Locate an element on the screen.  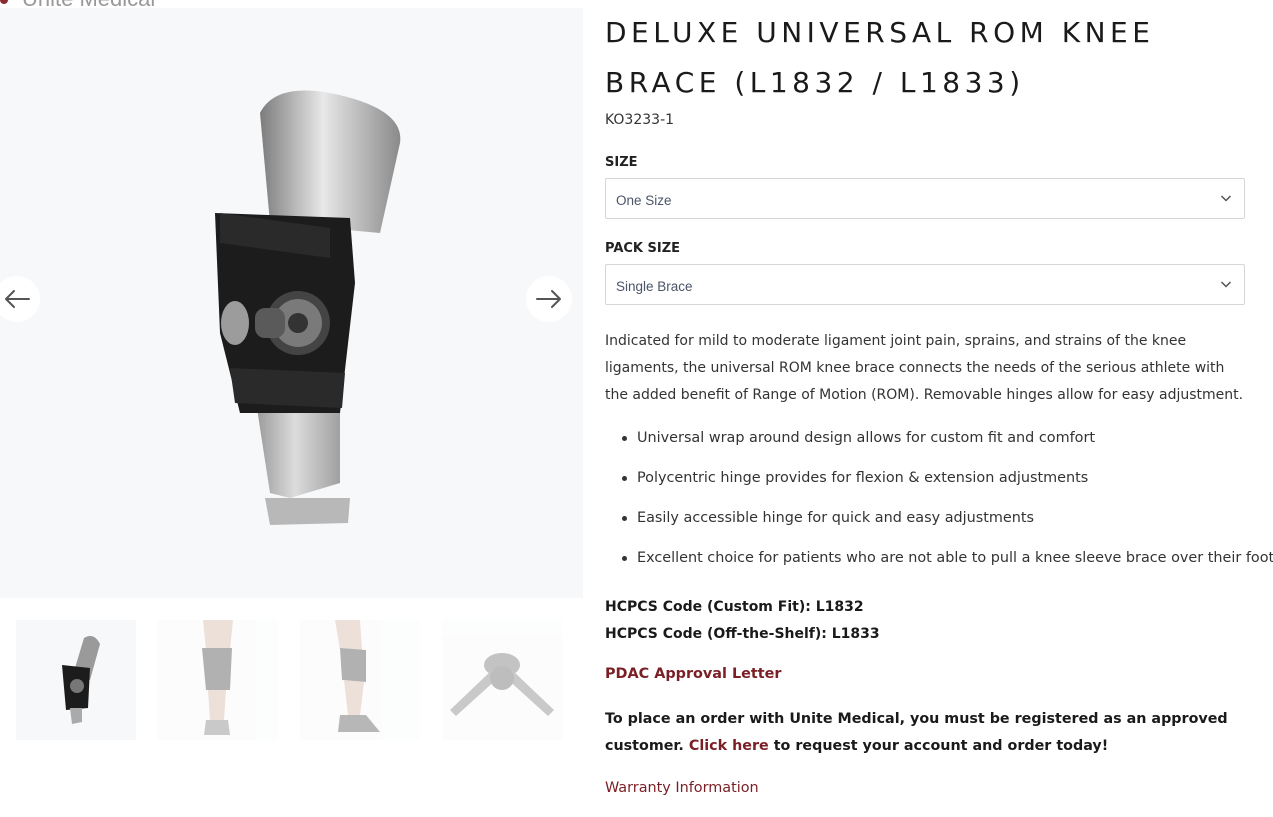
click-here-link: Click here is located at coordinates (729, 746).